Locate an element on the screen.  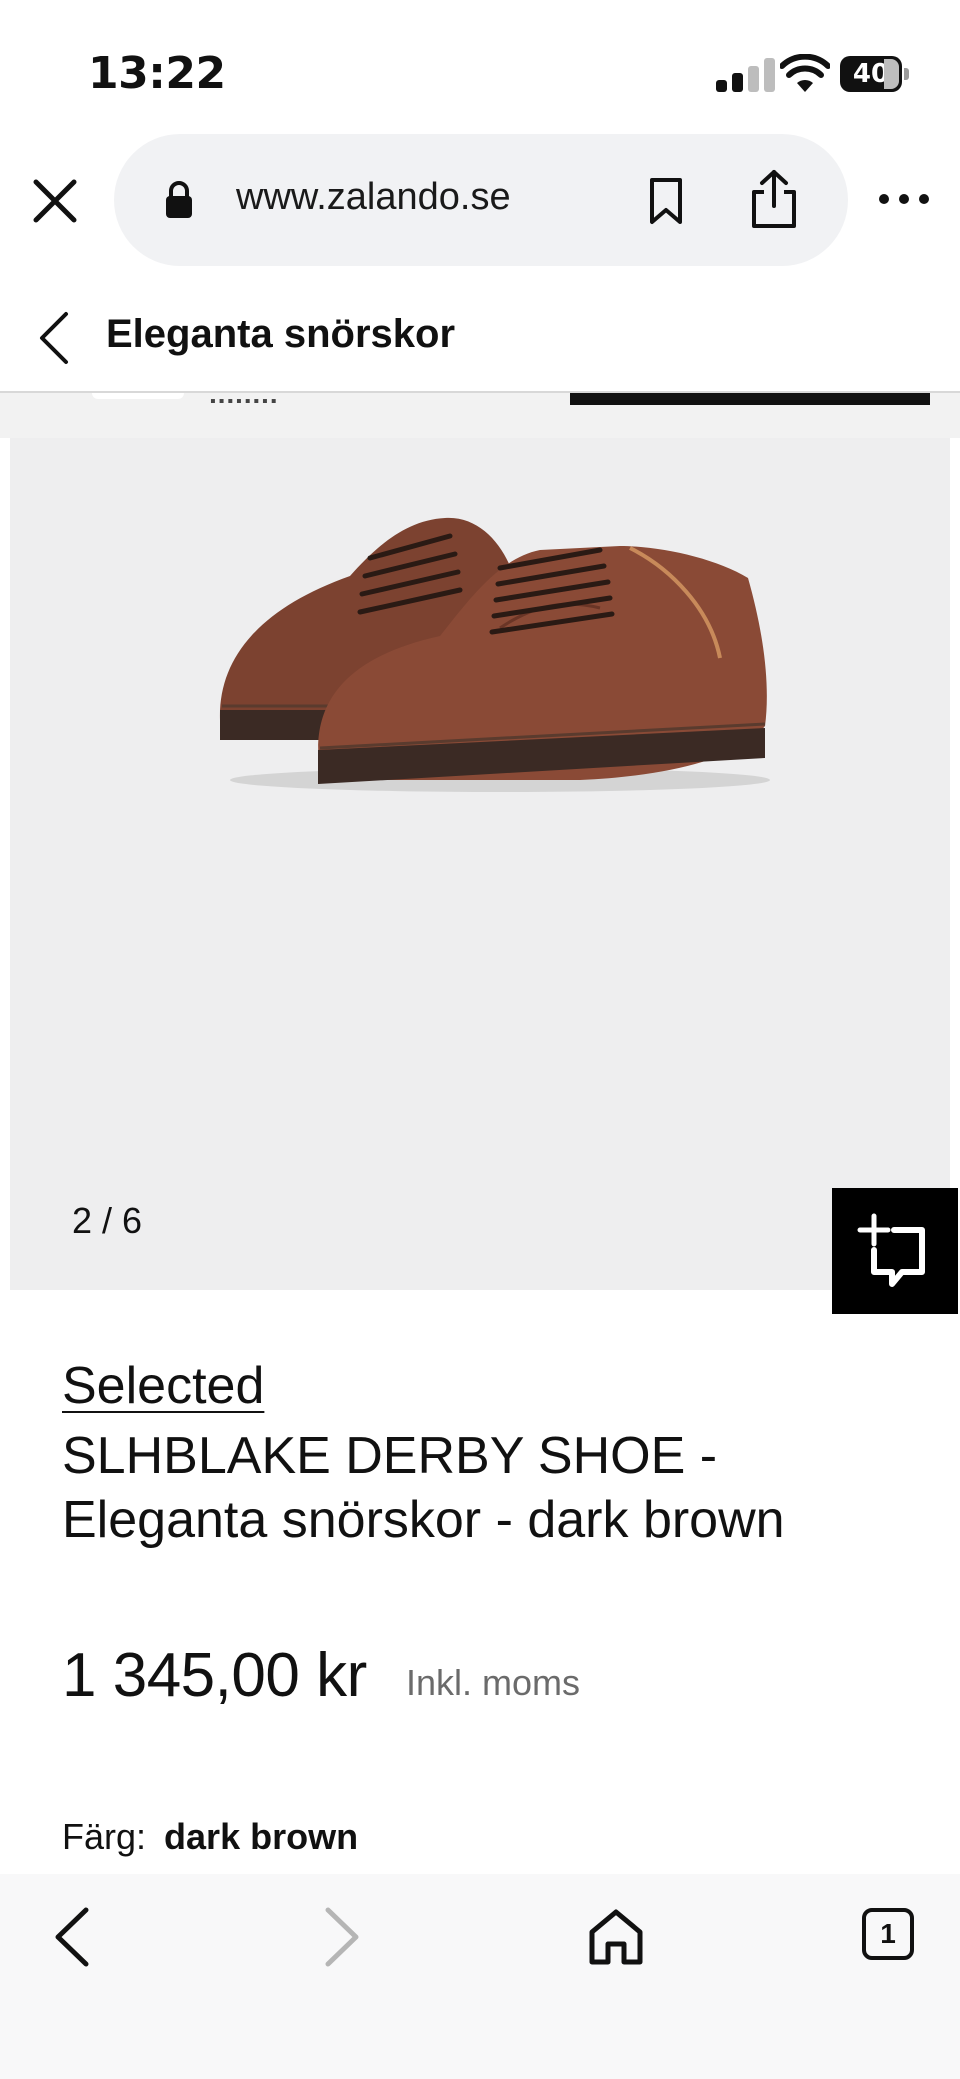
nav-forward-icon is located at coordinates (342, 1937).